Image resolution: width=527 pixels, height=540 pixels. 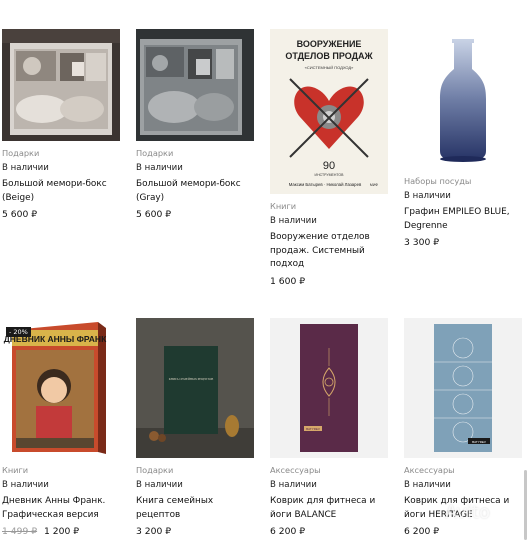 I want to click on current-price: 1 200 ₽, so click(x=62, y=531).